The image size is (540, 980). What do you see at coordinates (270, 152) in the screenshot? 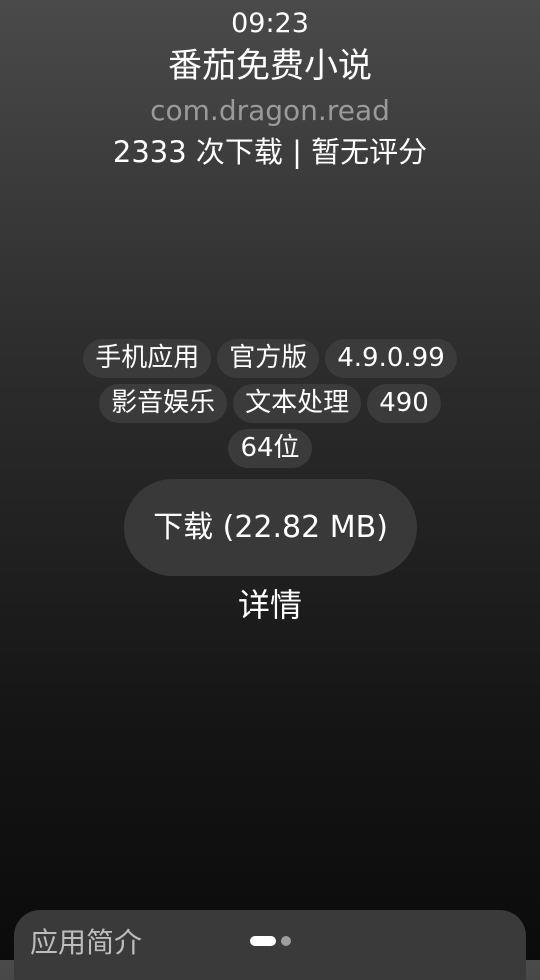
I see `download-stats: 2333 次下载 | 暂无评分` at bounding box center [270, 152].